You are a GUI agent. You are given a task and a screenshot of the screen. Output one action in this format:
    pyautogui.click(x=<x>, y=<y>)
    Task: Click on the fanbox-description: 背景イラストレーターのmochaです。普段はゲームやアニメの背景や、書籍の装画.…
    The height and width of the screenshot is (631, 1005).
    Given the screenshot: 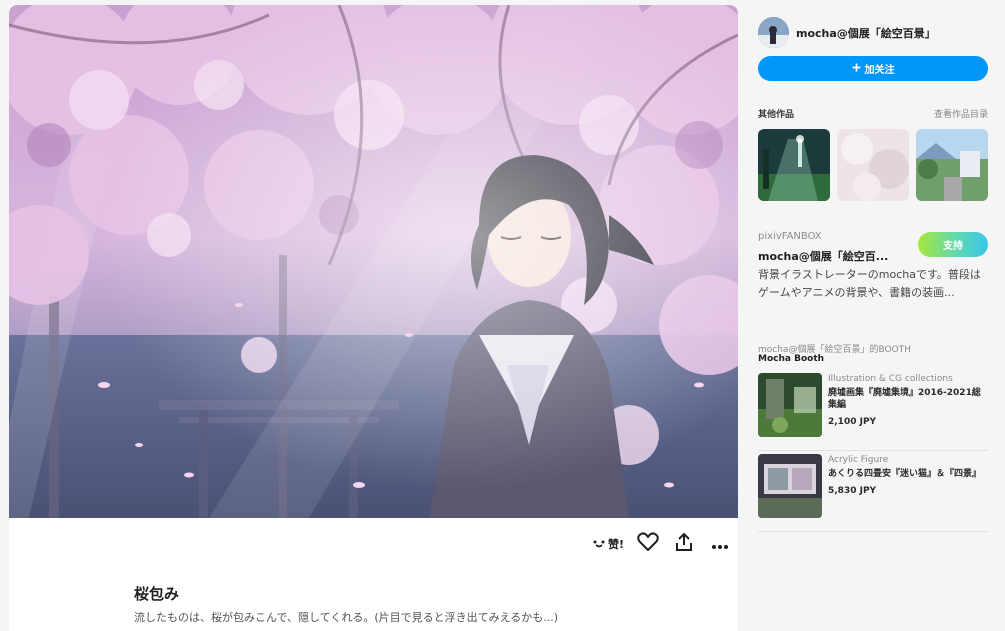 What is the action you would take?
    pyautogui.click(x=869, y=283)
    